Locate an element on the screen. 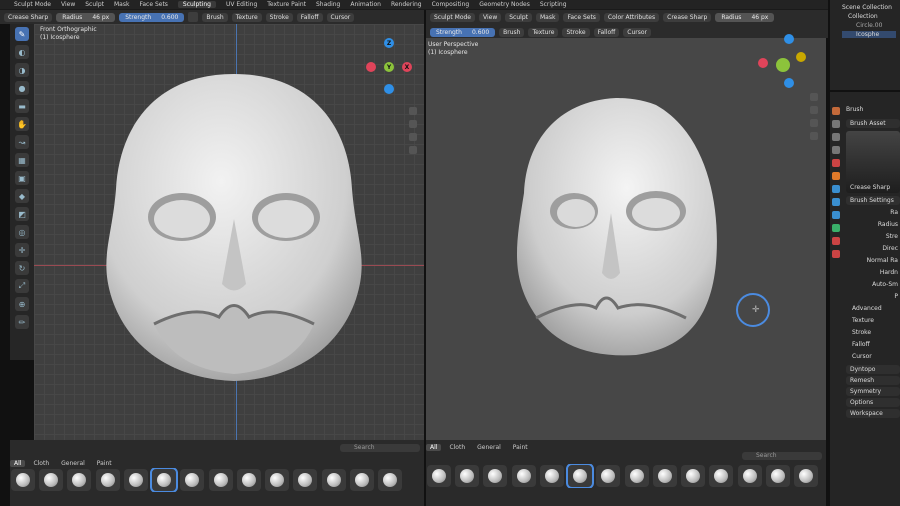 The width and height of the screenshot is (900, 506). tab-uv-editing: UV Editing is located at coordinates (241, 4).